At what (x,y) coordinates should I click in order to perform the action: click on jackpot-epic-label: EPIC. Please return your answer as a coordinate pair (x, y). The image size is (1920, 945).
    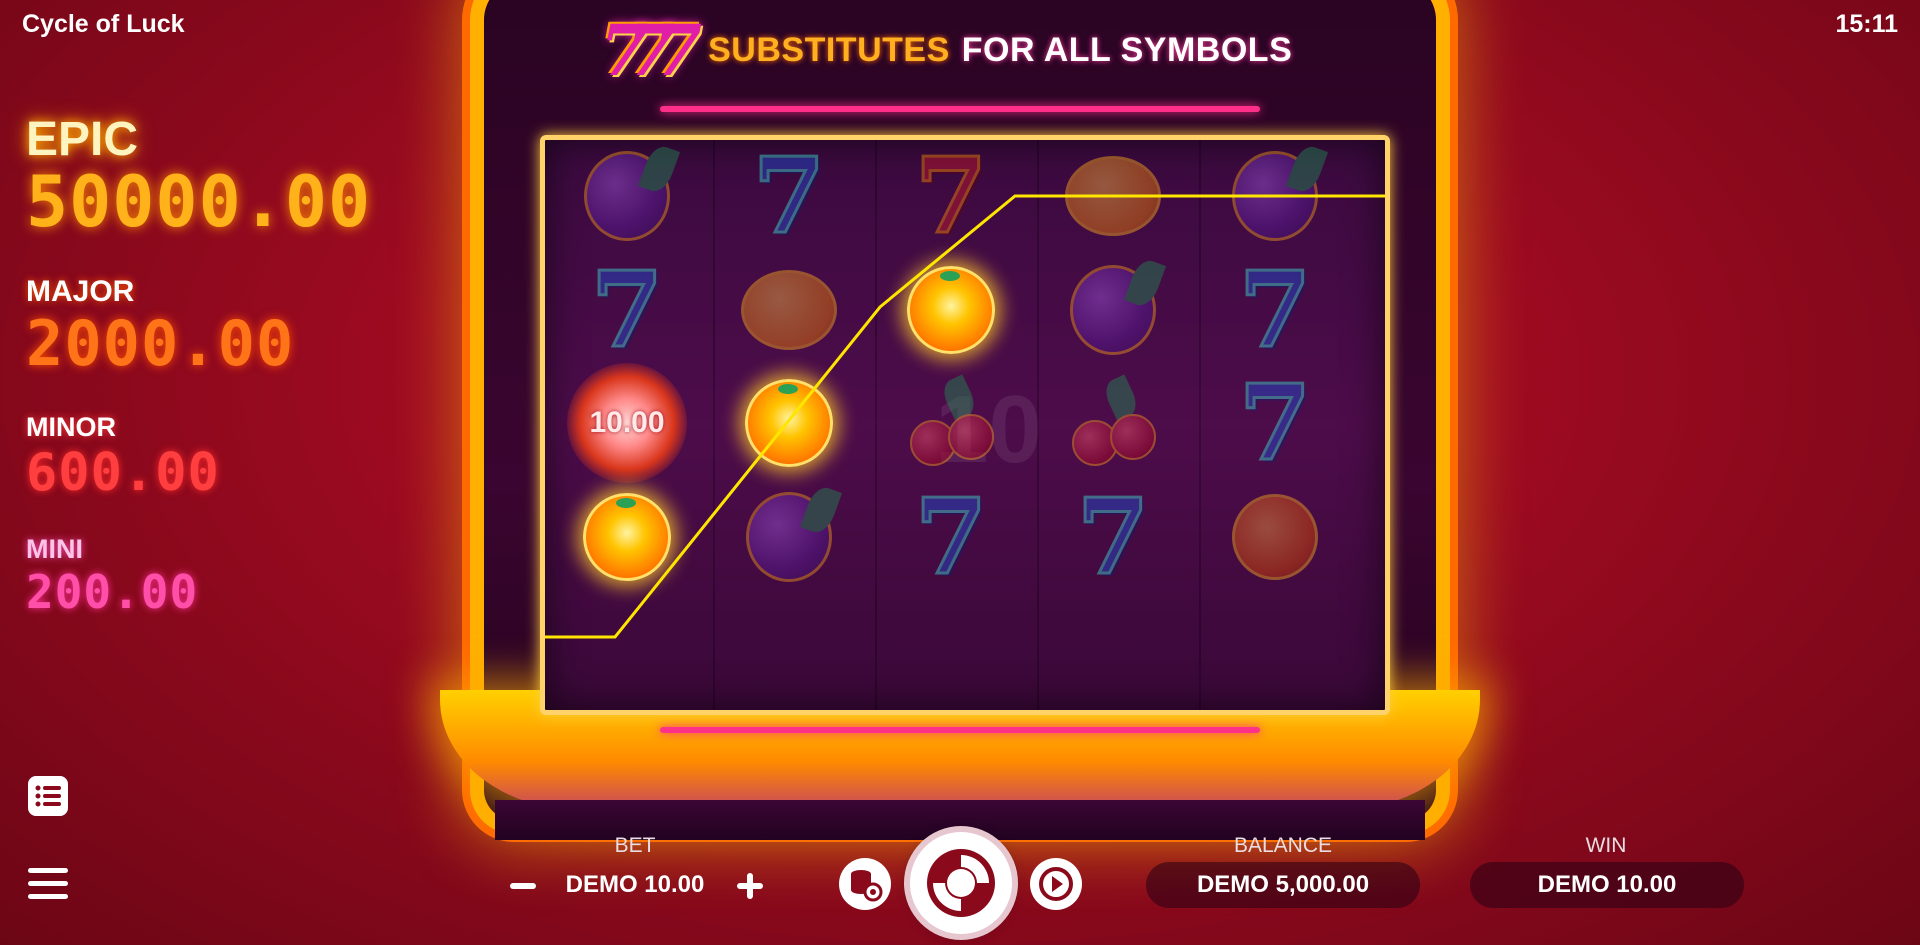
    Looking at the image, I should click on (82, 139).